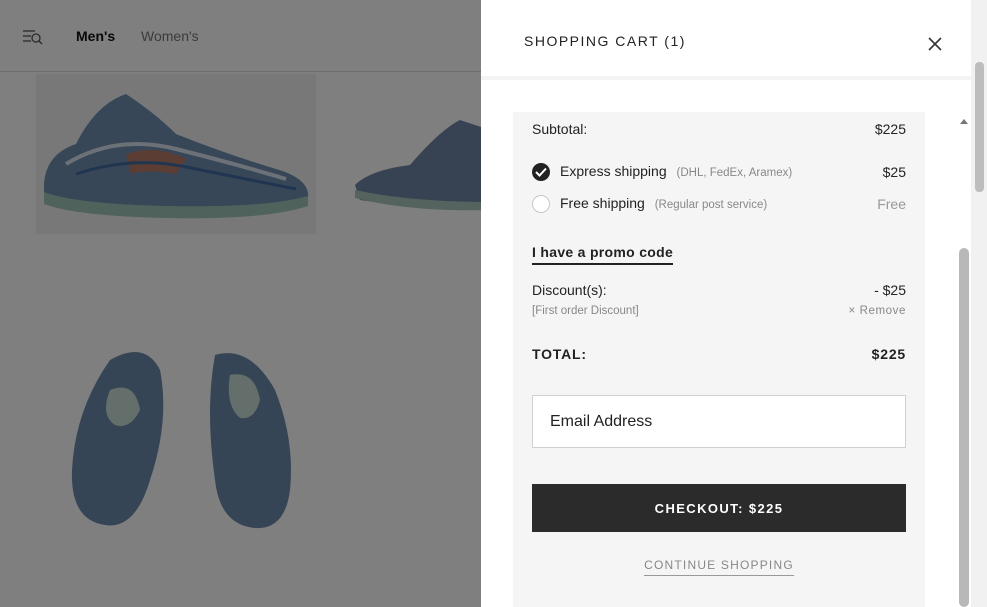 The image size is (987, 607). I want to click on total-value: $225, so click(888, 354).